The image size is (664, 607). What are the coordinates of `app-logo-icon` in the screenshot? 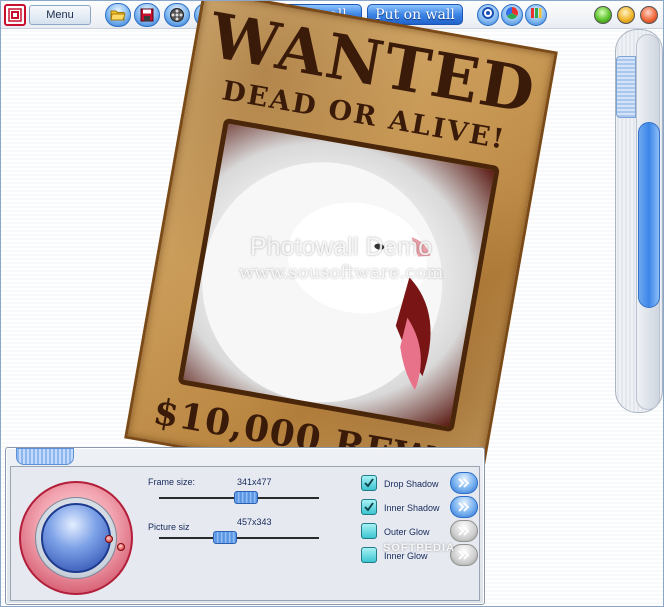 It's located at (15, 15).